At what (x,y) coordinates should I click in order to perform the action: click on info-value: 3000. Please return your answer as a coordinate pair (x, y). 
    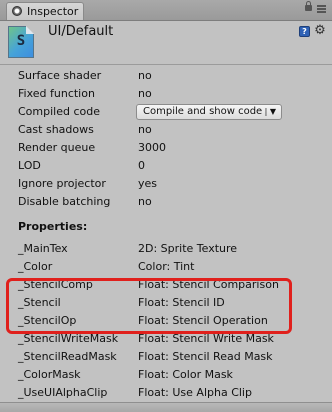
    Looking at the image, I should click on (152, 147).